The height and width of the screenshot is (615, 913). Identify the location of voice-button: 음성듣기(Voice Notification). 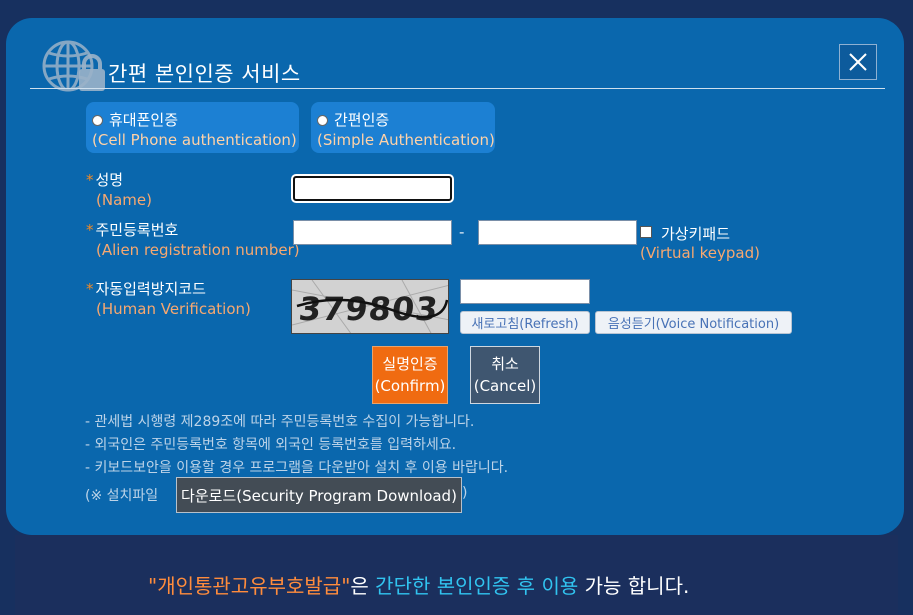
(693, 322).